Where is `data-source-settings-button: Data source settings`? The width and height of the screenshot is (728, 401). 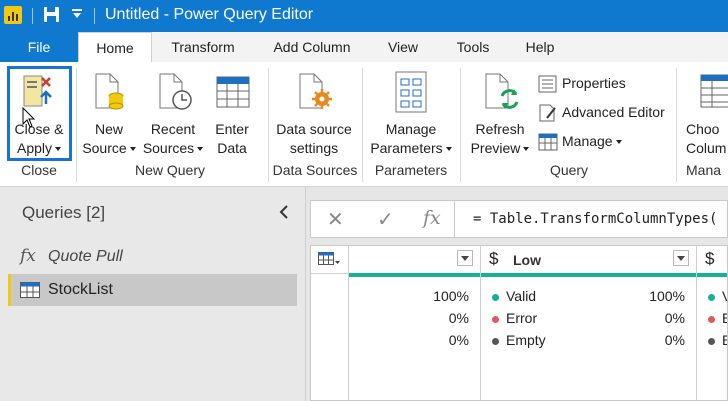
data-source-settings-button: Data source settings is located at coordinates (314, 139).